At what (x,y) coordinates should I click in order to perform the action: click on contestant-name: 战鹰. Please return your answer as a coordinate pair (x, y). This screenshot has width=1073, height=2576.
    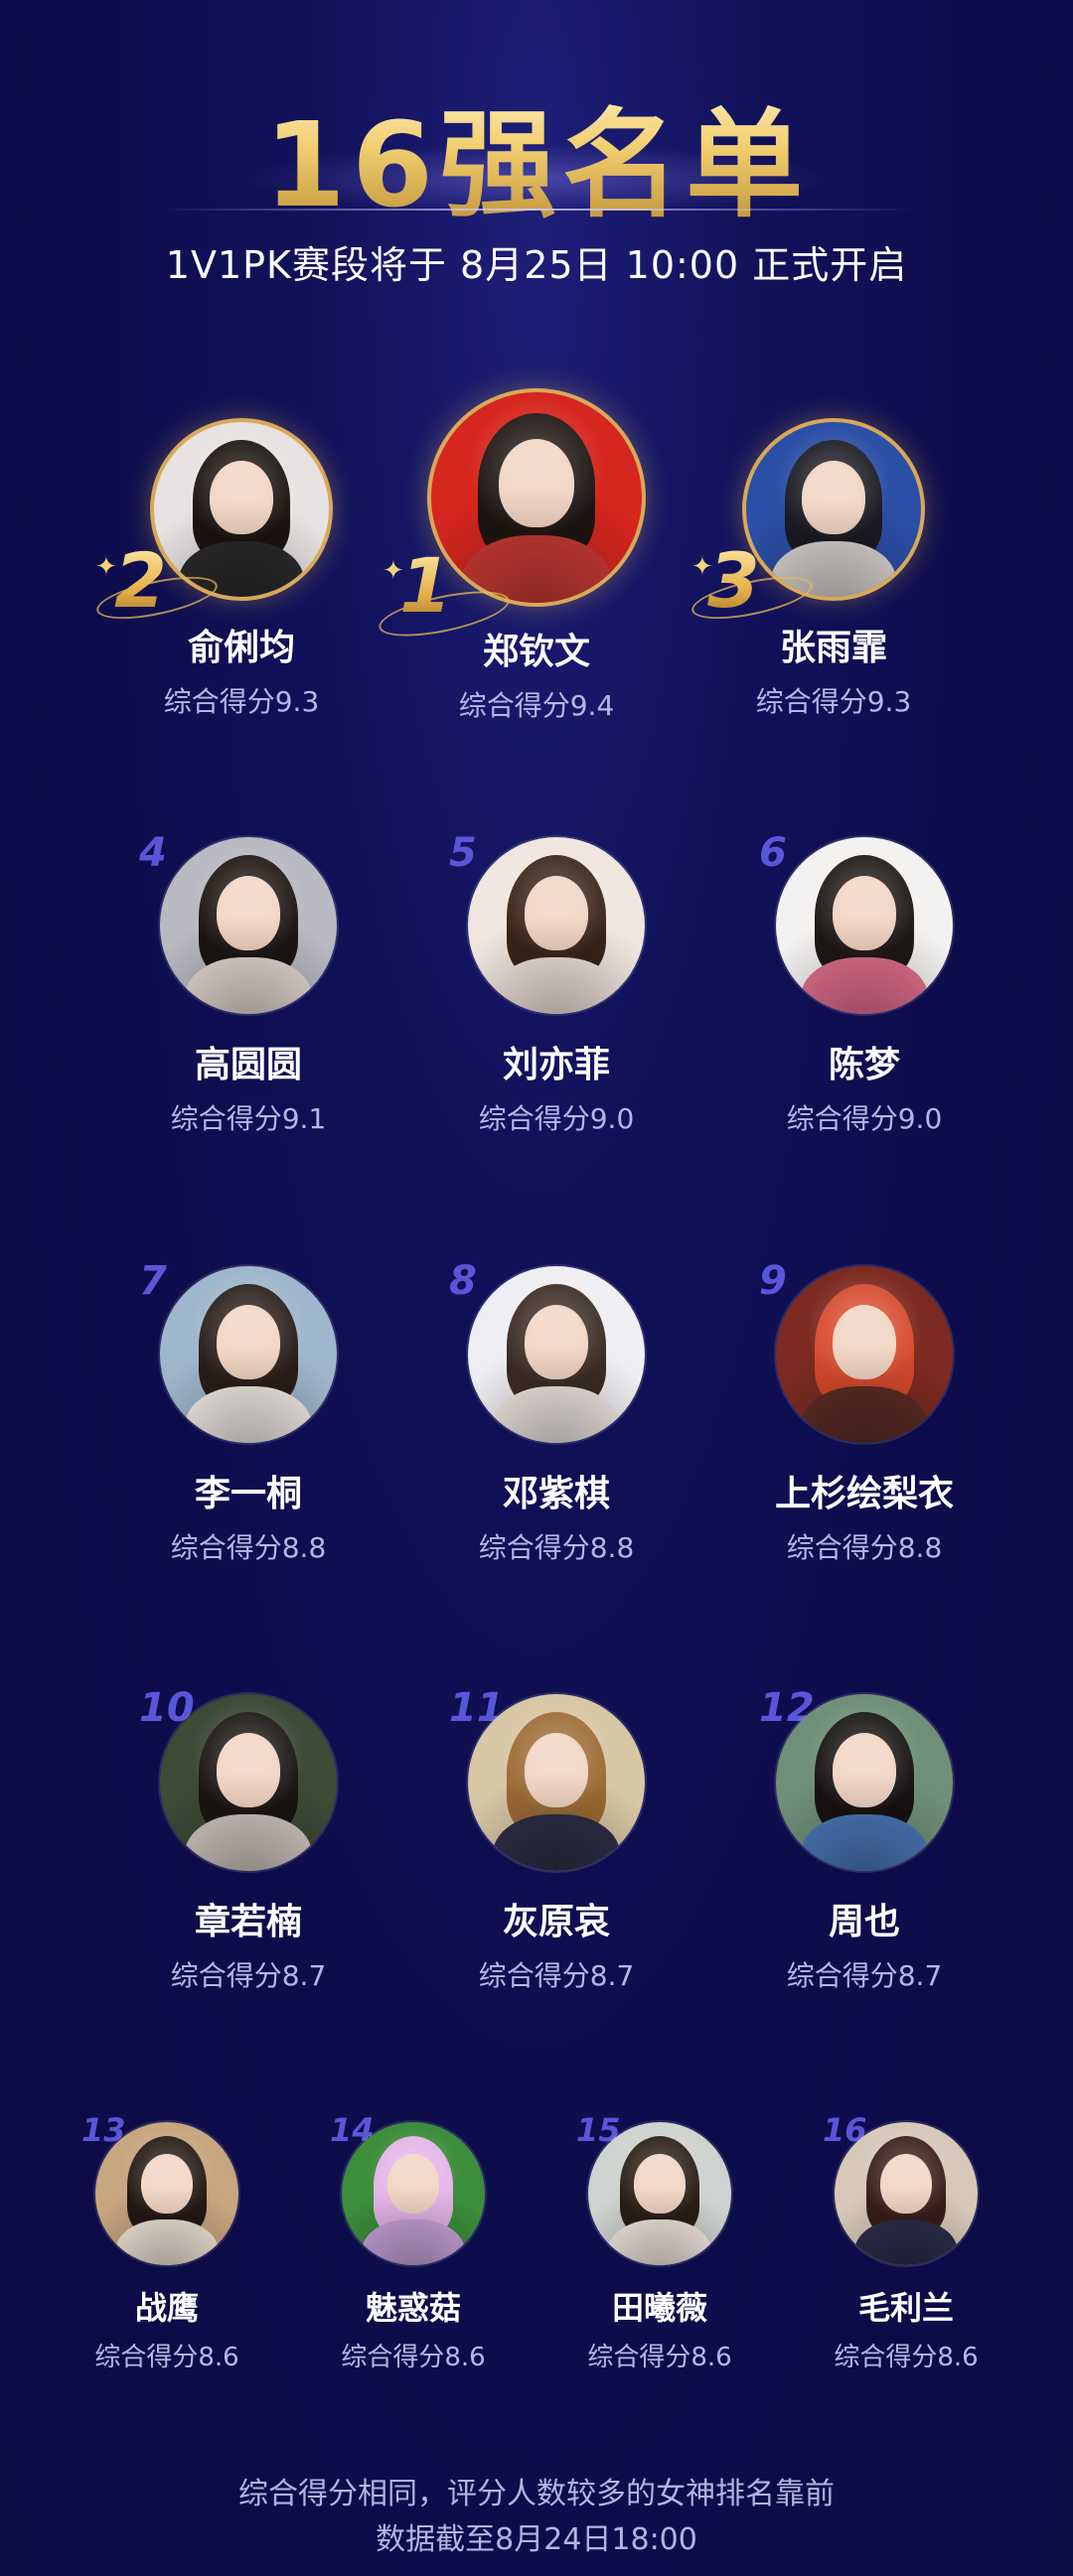
    Looking at the image, I should click on (166, 2308).